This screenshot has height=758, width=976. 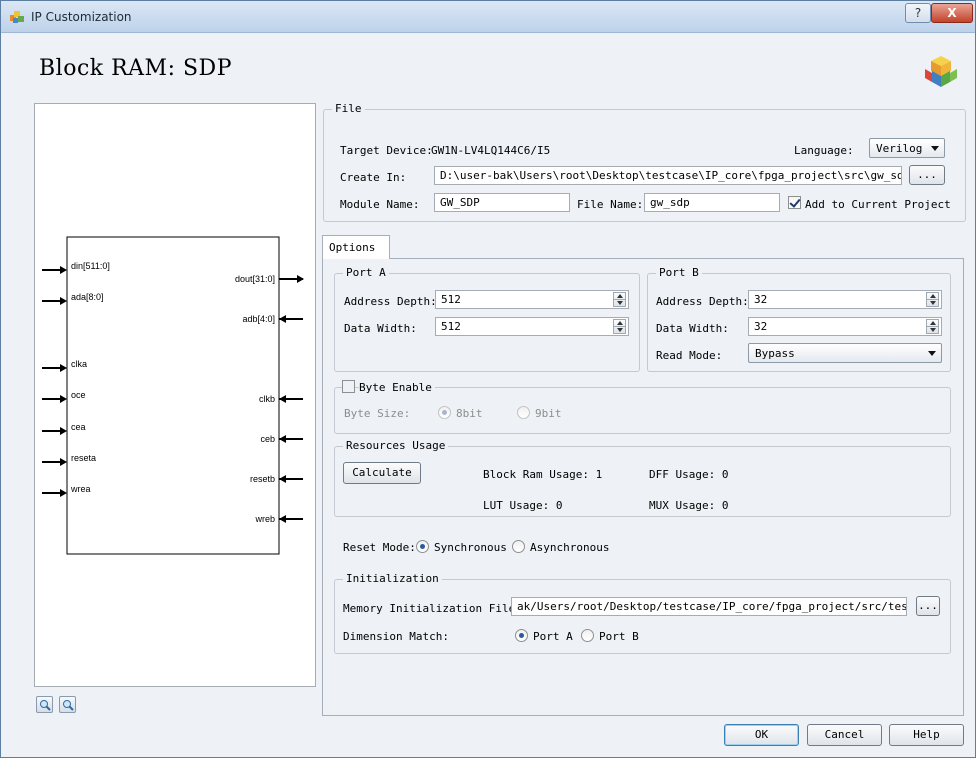 What do you see at coordinates (135, 68) in the screenshot?
I see `page-title: Block RAM: SDP` at bounding box center [135, 68].